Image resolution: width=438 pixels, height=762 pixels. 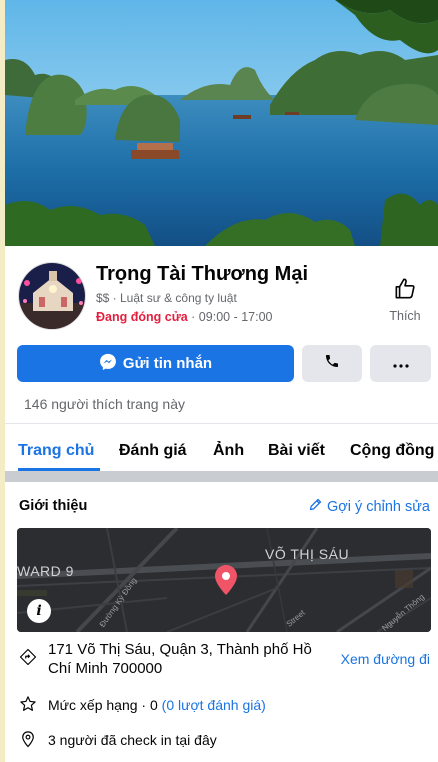 I want to click on open-status: Đang đóng cửa · 09:00 - 17:00, so click(x=184, y=317).